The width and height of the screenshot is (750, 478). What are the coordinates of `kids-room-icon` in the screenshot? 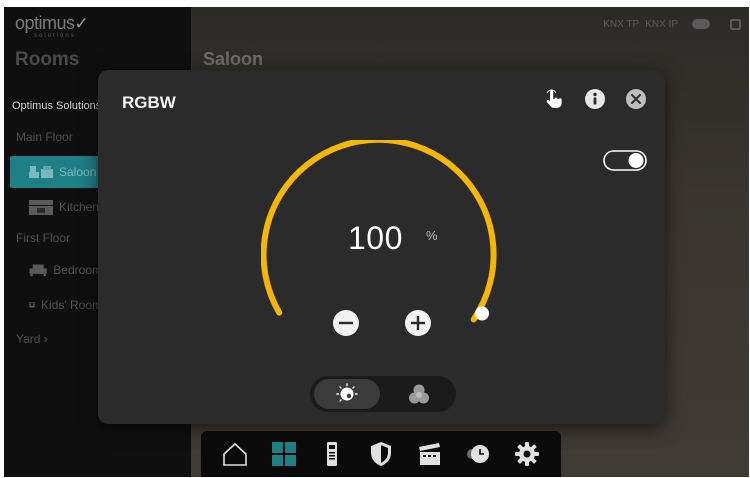 It's located at (32, 305).